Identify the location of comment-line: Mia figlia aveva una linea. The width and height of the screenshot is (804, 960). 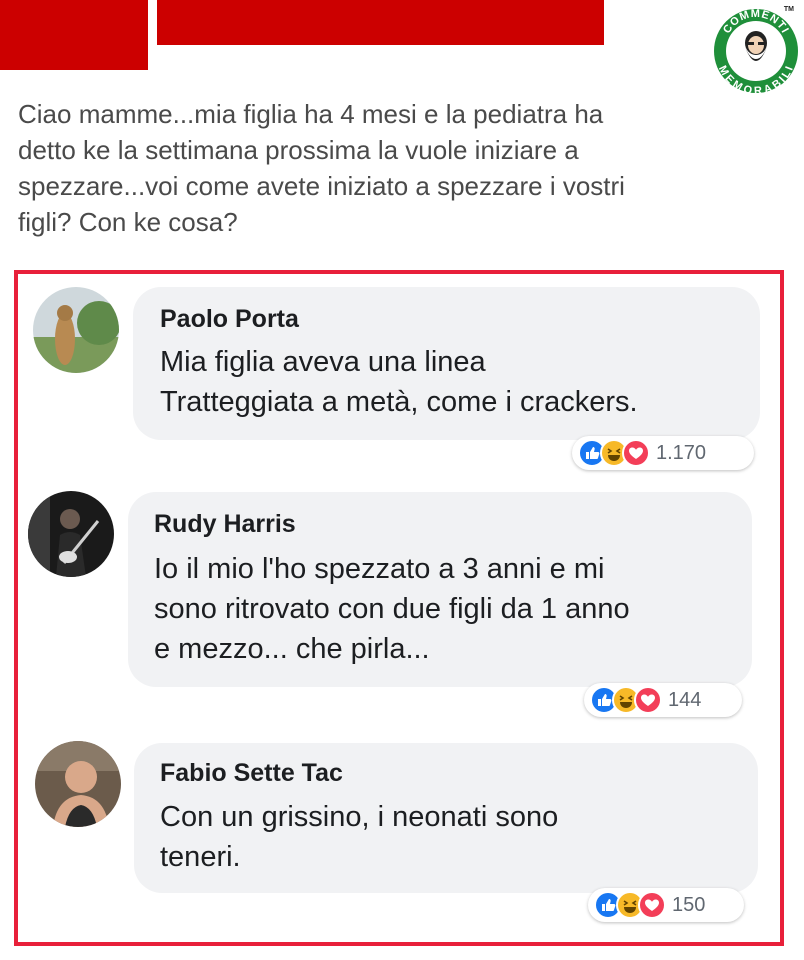
(323, 362).